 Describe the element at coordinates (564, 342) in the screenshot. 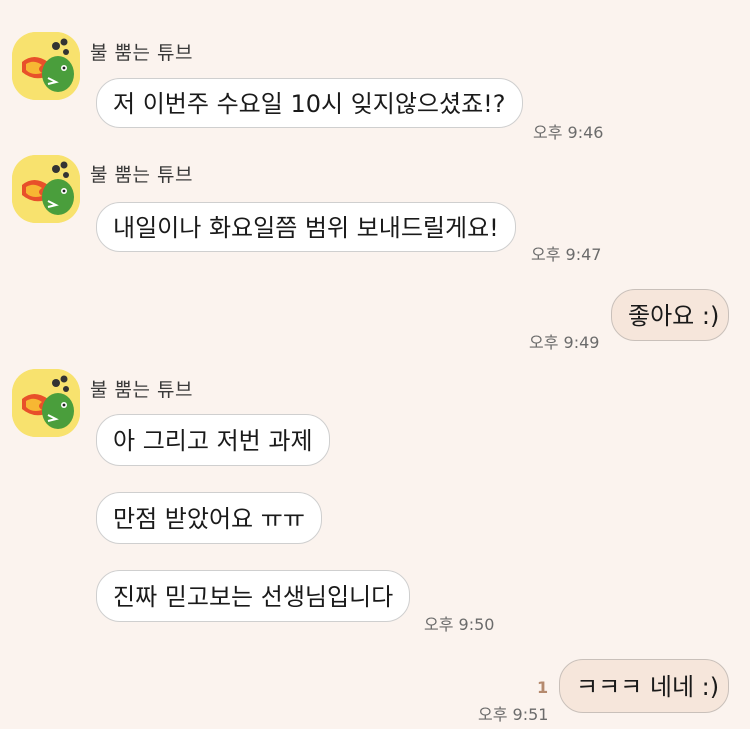

I see `message-time: 오후 9:49` at that location.